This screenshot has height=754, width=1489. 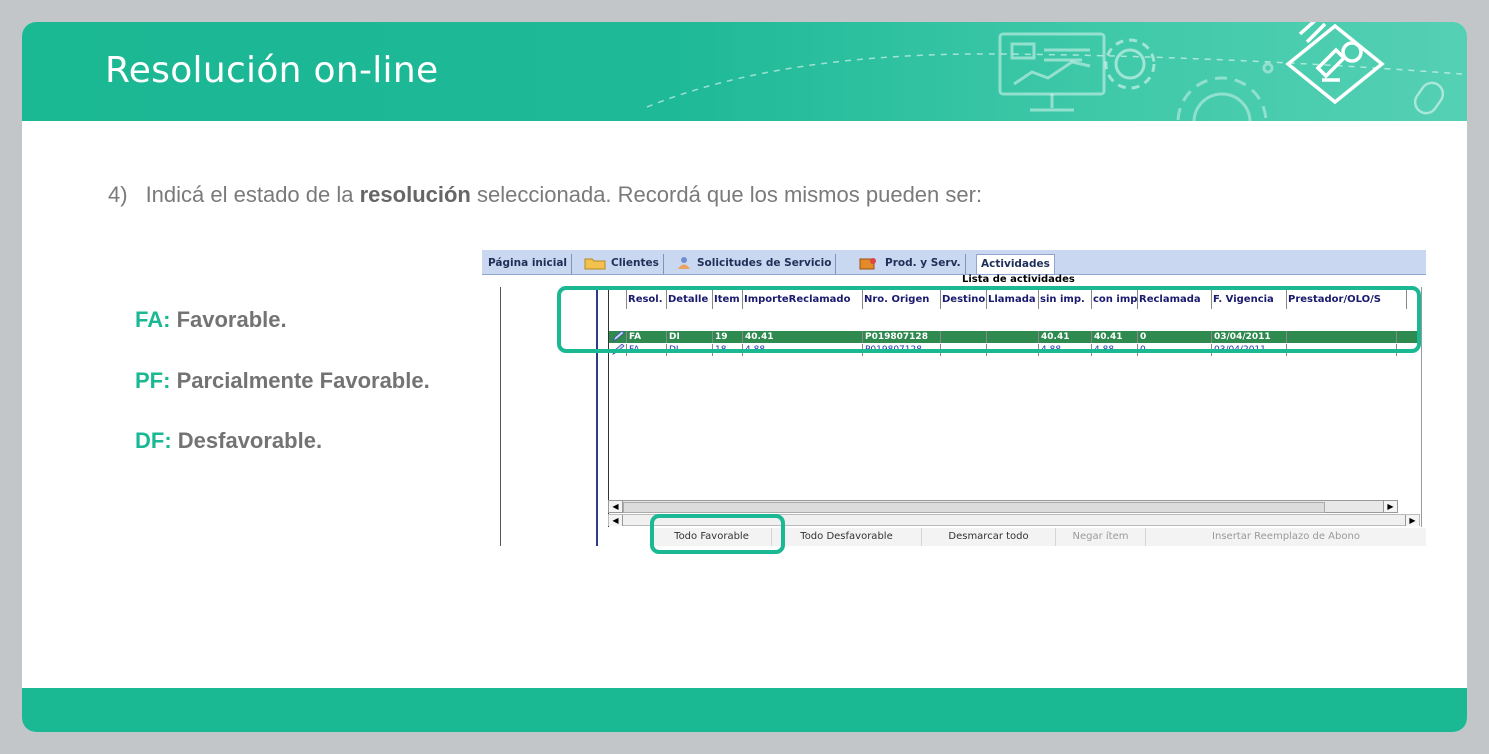 I want to click on instruction-bold: resolución, so click(x=415, y=194).